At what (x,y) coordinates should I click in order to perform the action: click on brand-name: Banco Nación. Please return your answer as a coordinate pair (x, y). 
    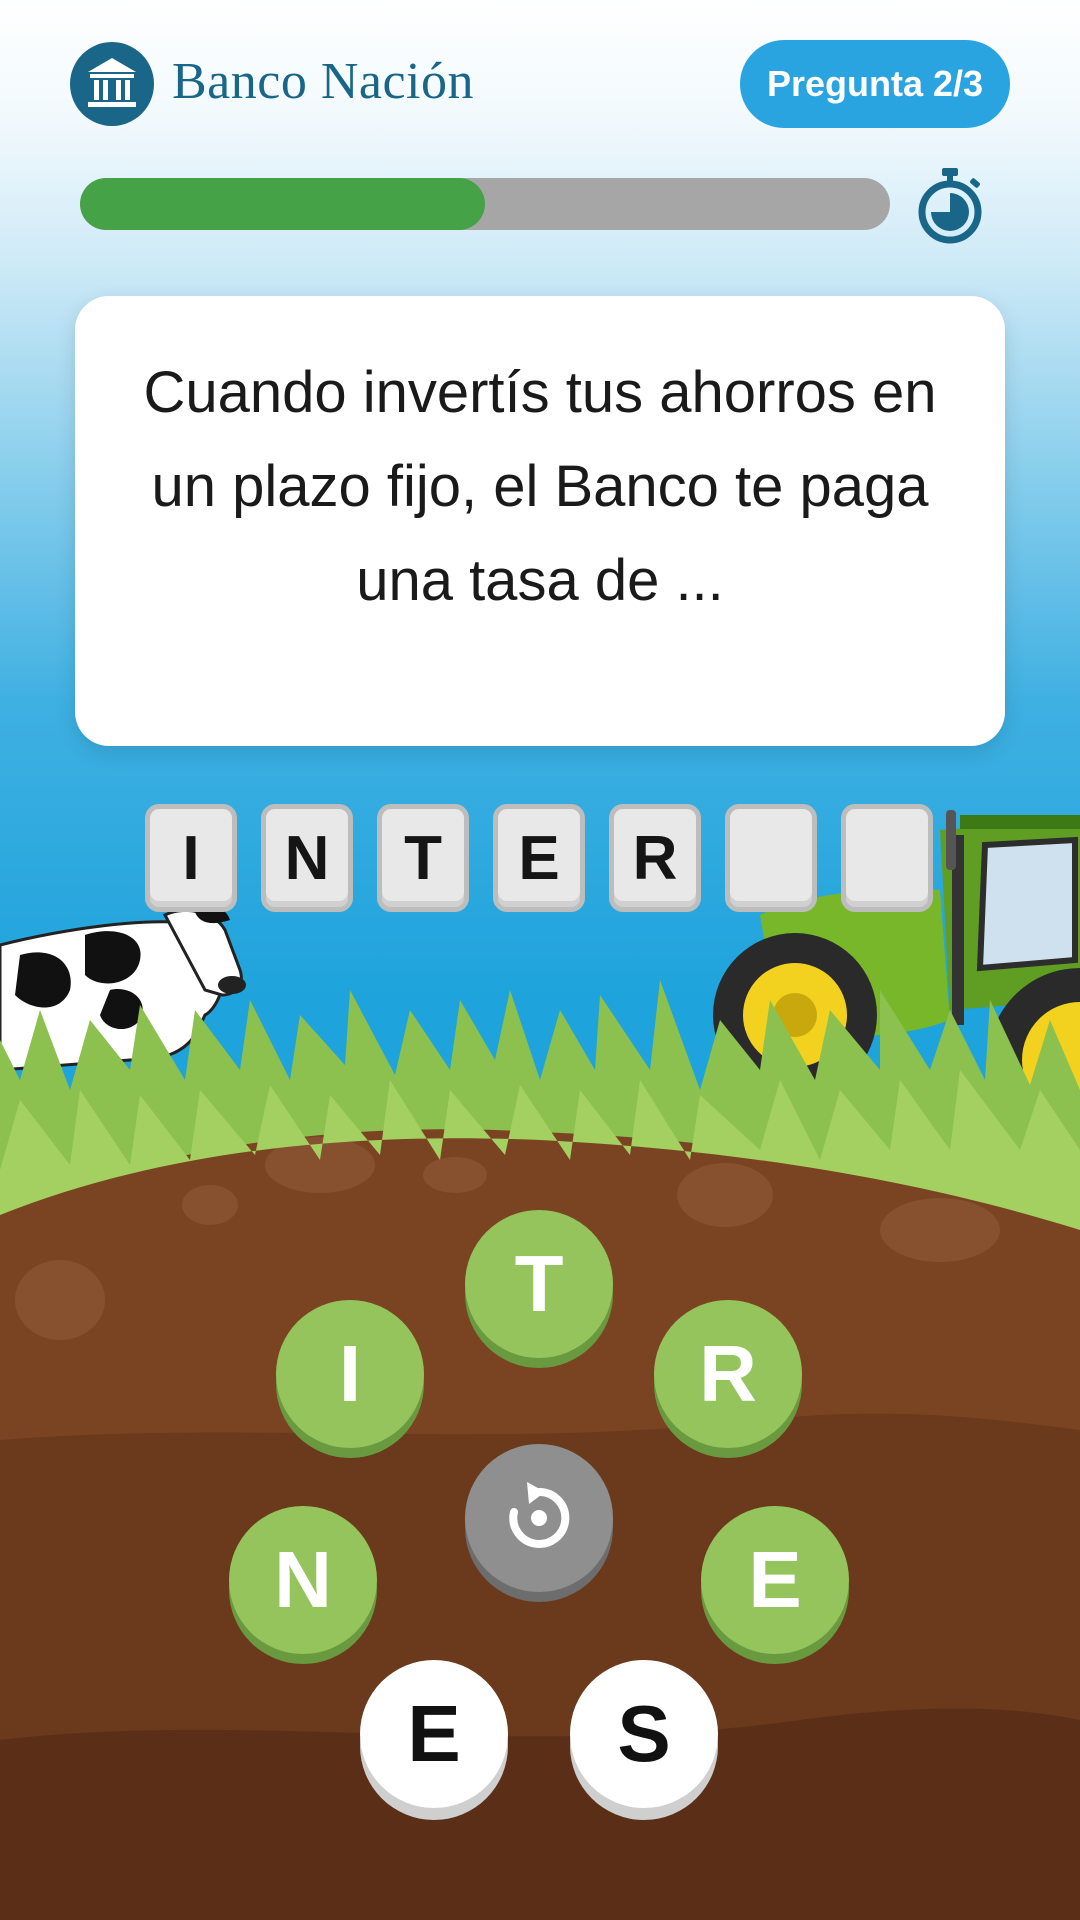
    Looking at the image, I should click on (323, 81).